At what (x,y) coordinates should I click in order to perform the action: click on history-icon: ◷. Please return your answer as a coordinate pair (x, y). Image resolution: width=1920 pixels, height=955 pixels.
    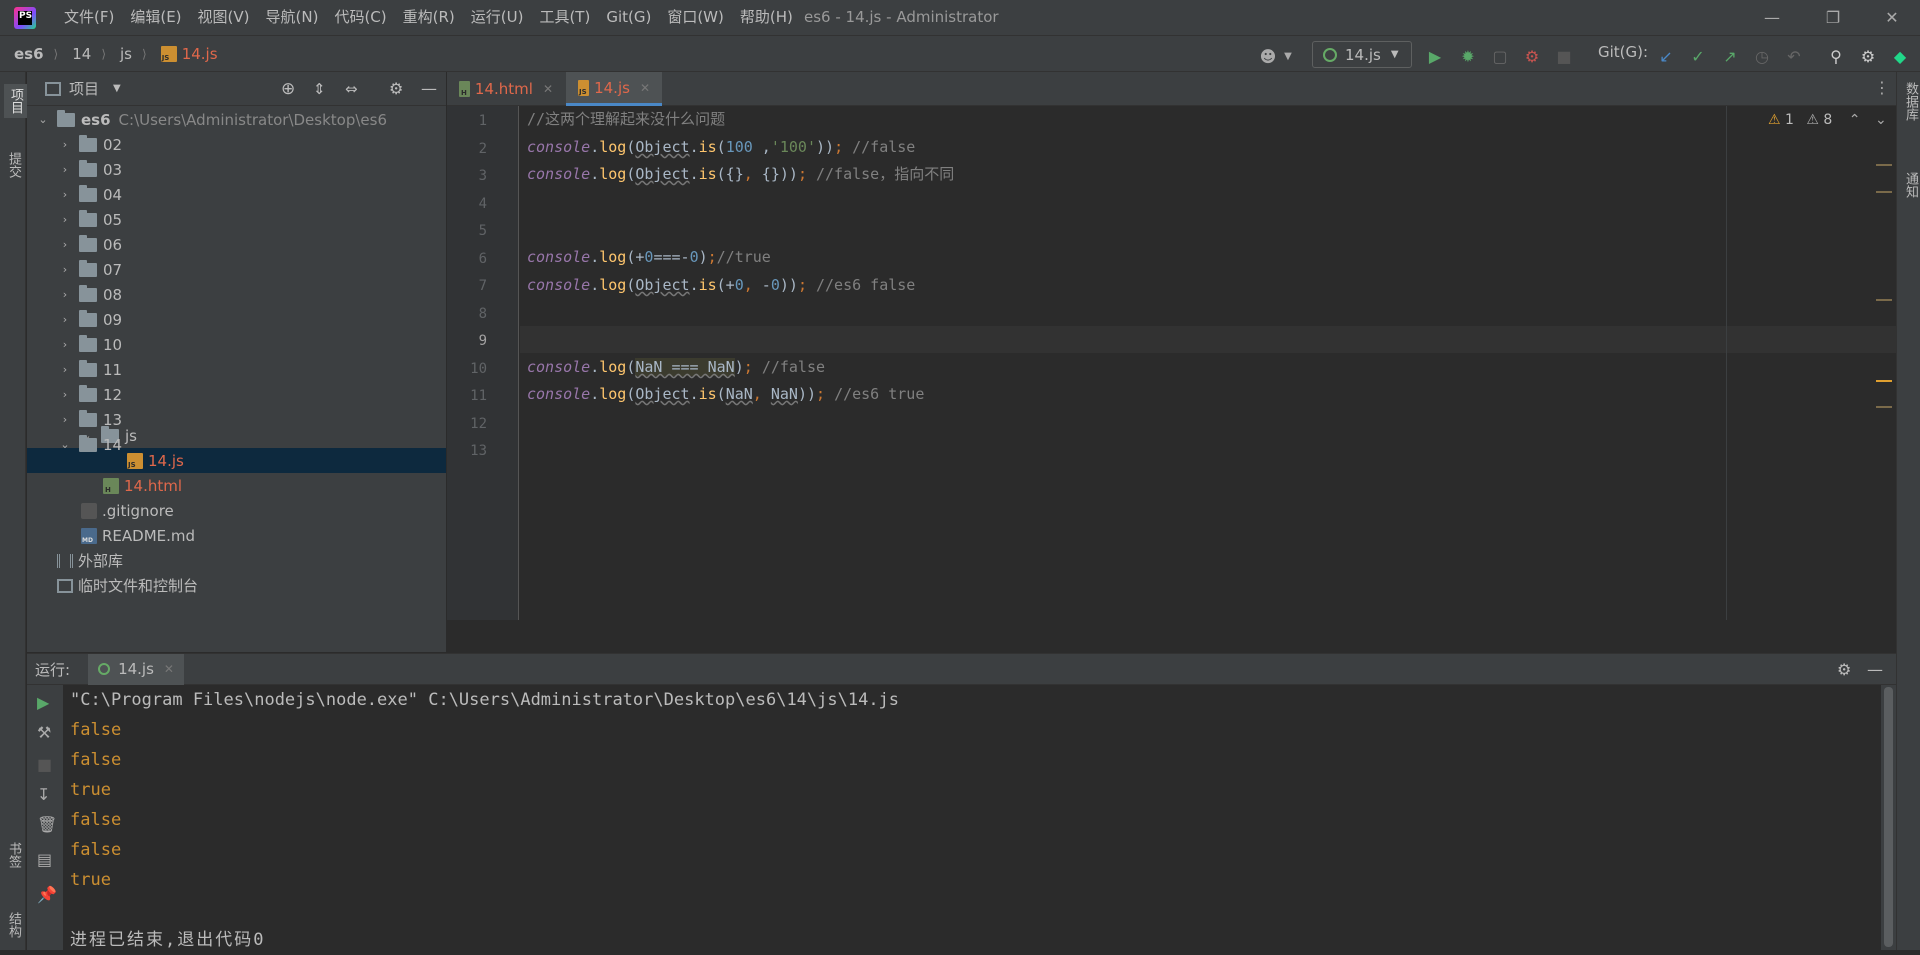
    Looking at the image, I should click on (1762, 56).